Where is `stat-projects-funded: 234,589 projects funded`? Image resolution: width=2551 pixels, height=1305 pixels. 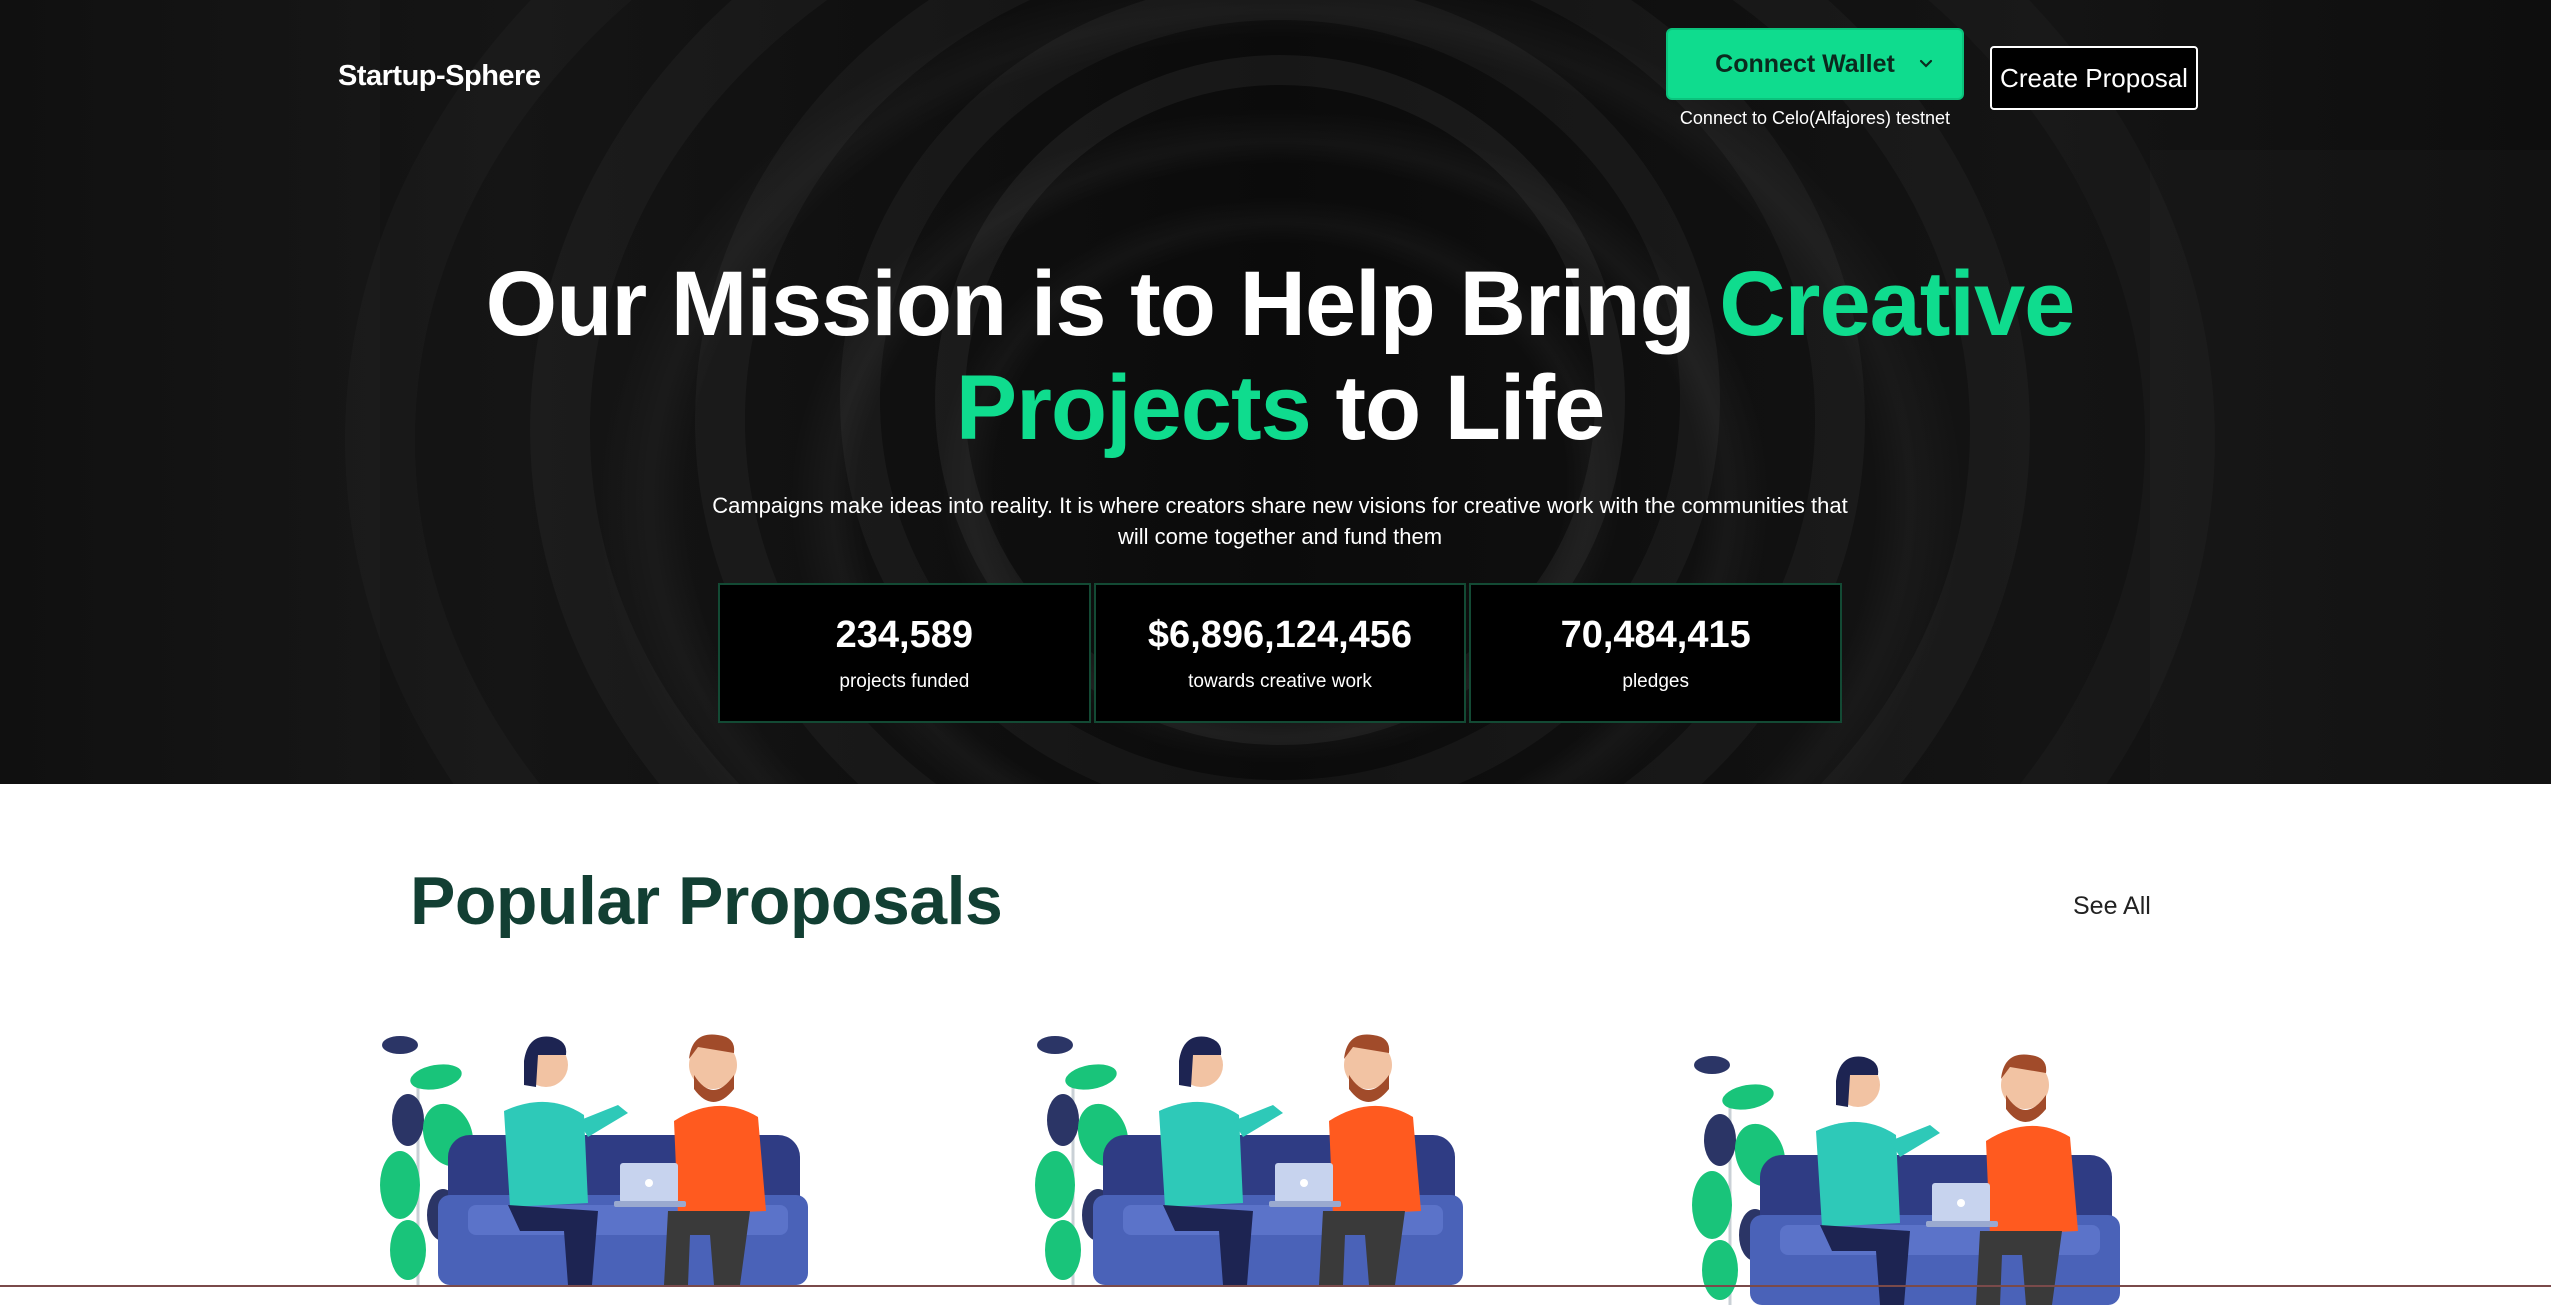 stat-projects-funded: 234,589 projects funded is located at coordinates (904, 653).